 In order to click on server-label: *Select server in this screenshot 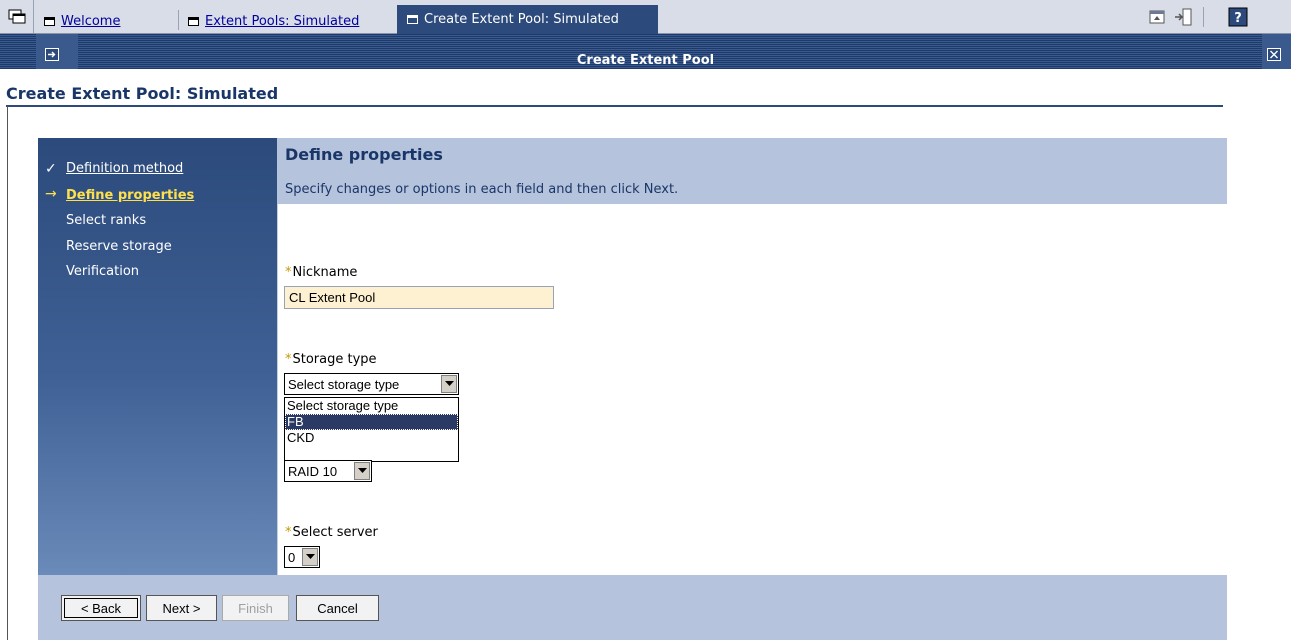, I will do `click(331, 532)`.